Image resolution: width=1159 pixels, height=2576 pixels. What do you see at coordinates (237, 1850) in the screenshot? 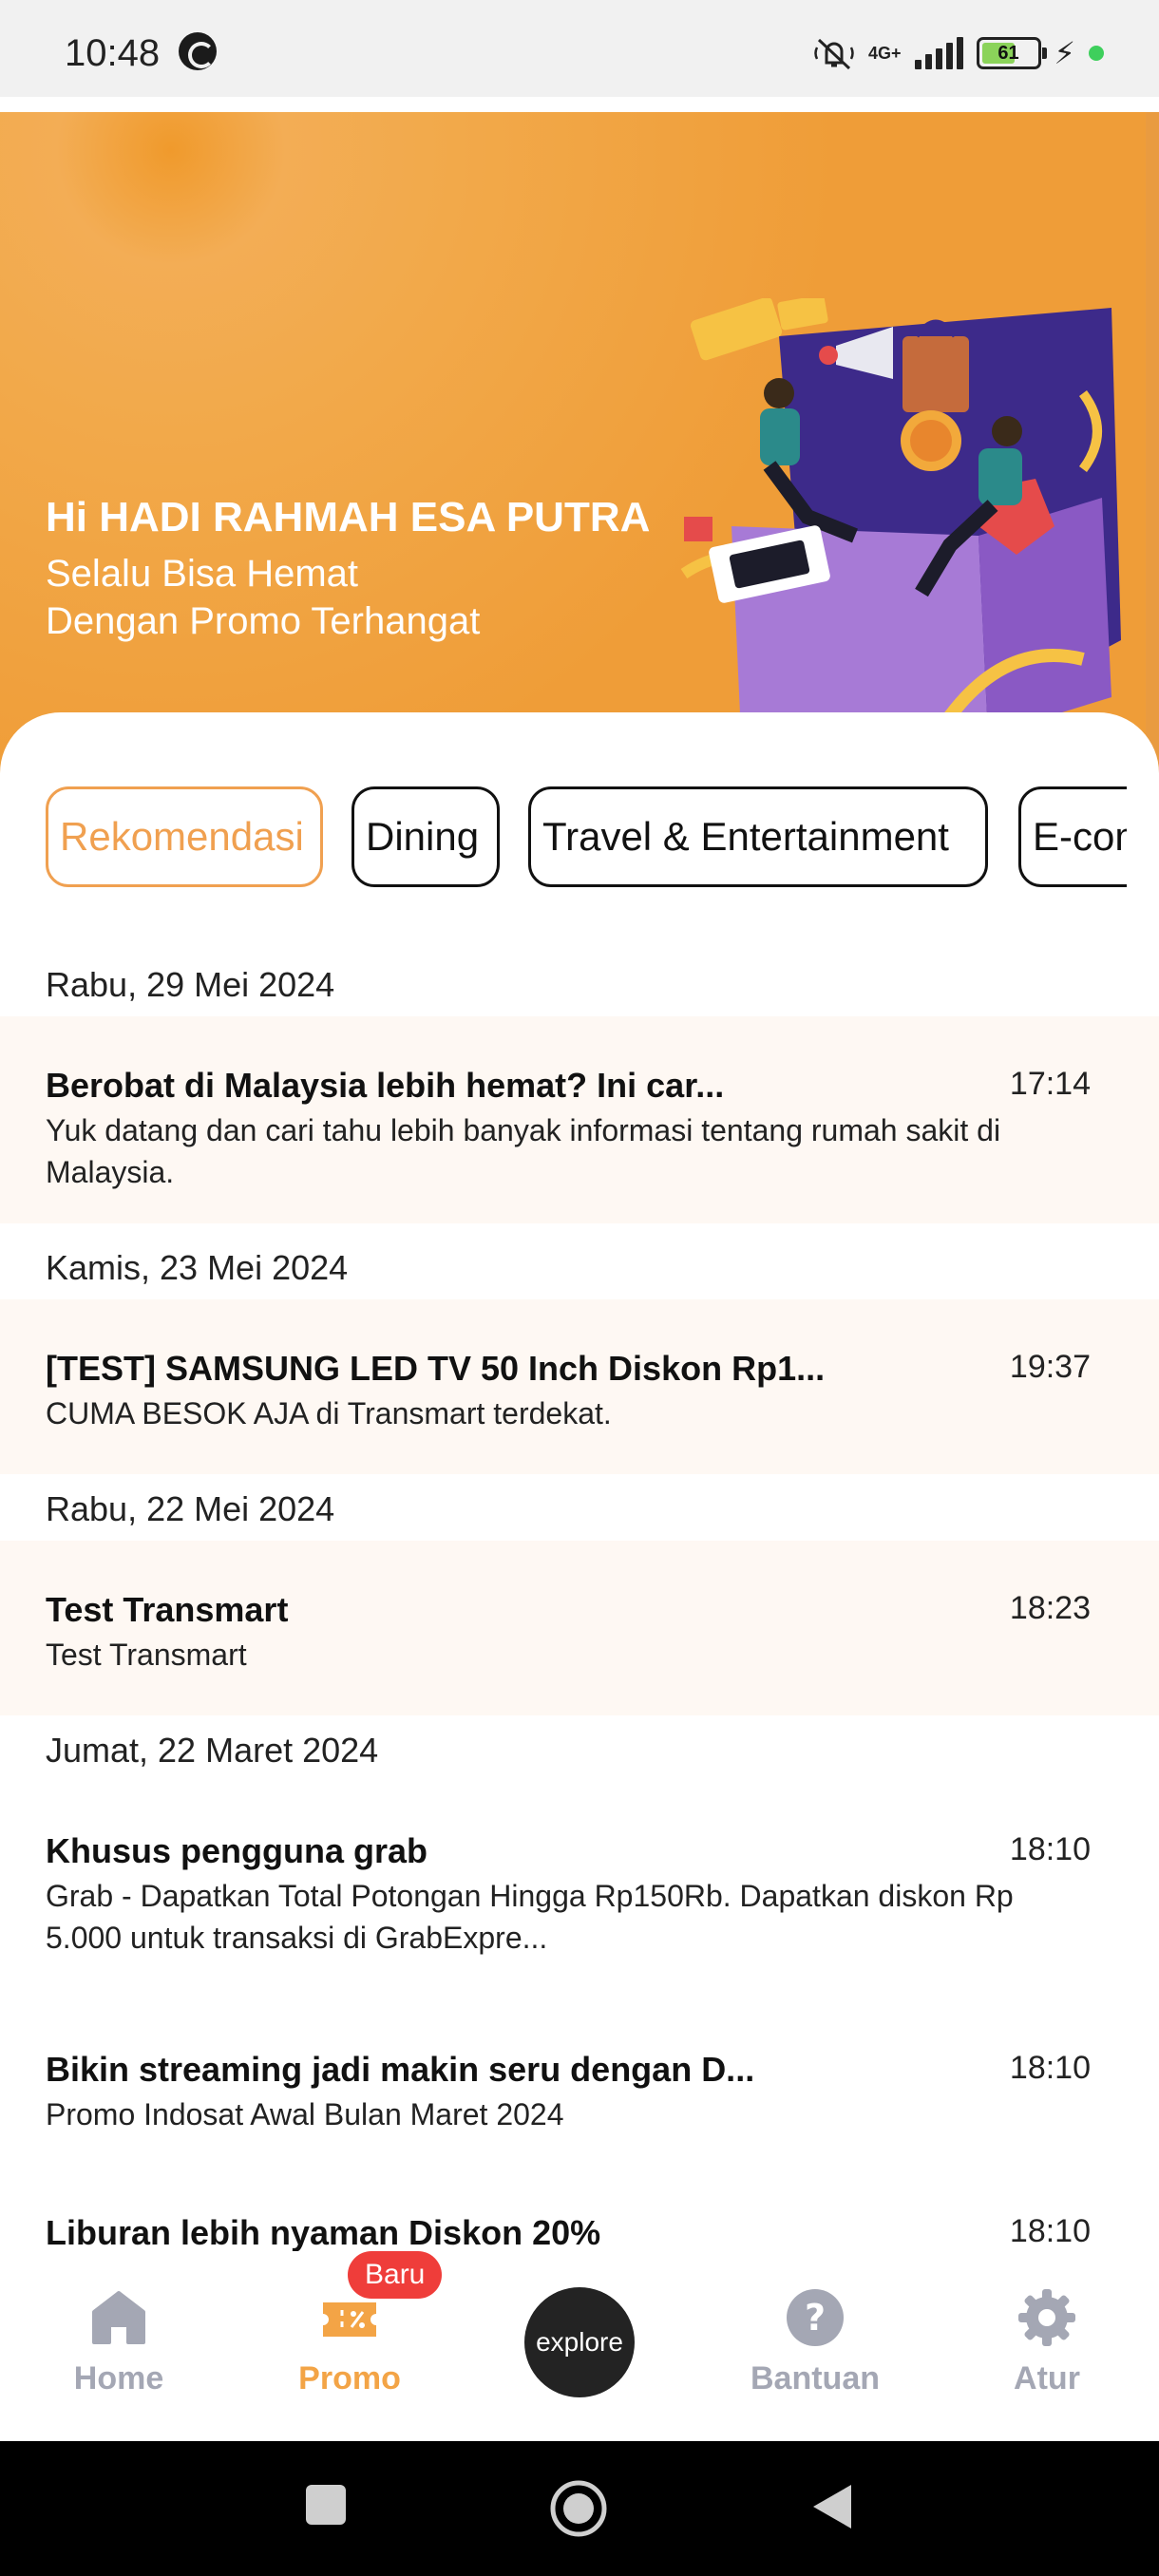
I see `promo-title: Khusus pengguna grab` at bounding box center [237, 1850].